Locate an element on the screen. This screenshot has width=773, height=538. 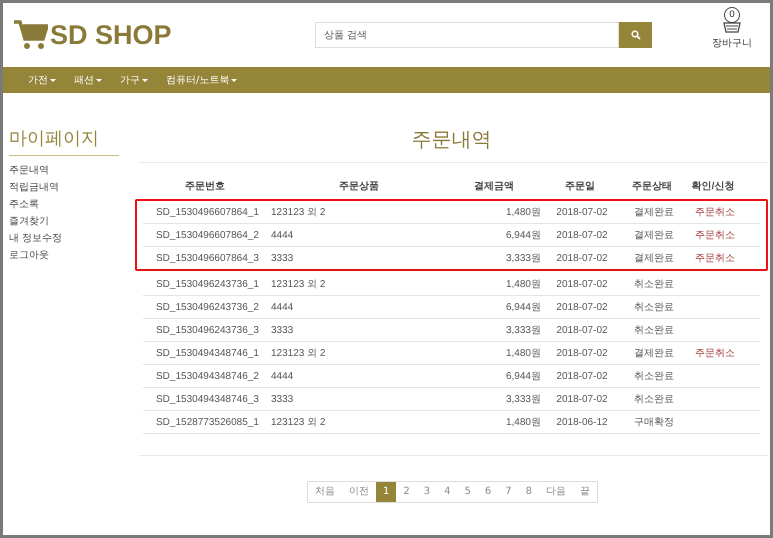
search-icon is located at coordinates (635, 35).